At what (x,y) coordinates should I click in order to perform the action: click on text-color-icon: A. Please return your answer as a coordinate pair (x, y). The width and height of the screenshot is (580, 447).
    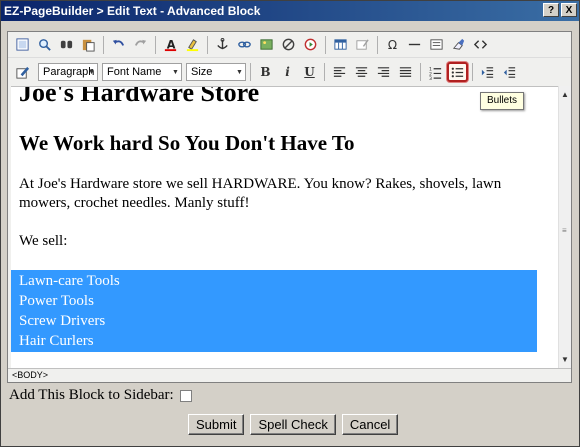
    Looking at the image, I should click on (170, 45).